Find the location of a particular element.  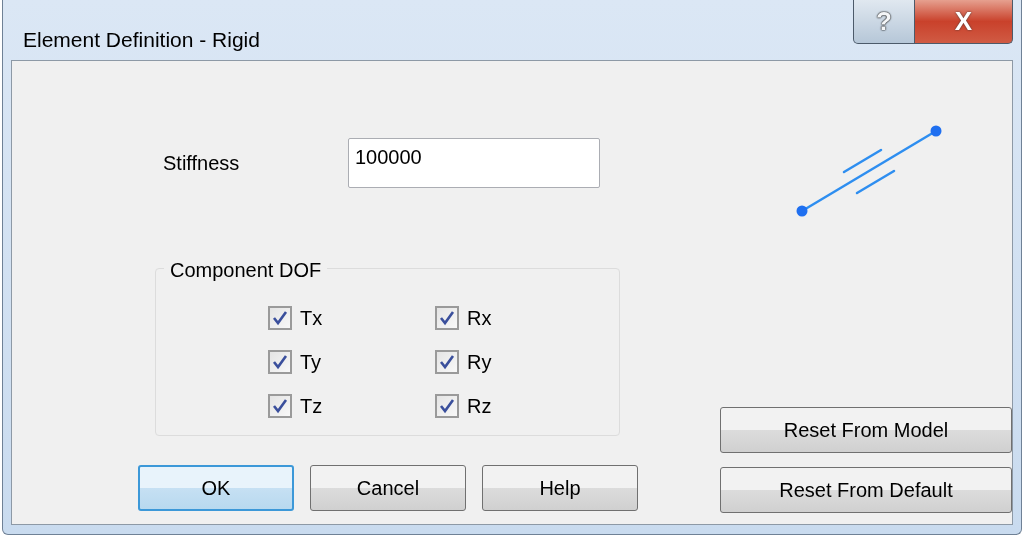

checkbox-label: Ry is located at coordinates (479, 362).